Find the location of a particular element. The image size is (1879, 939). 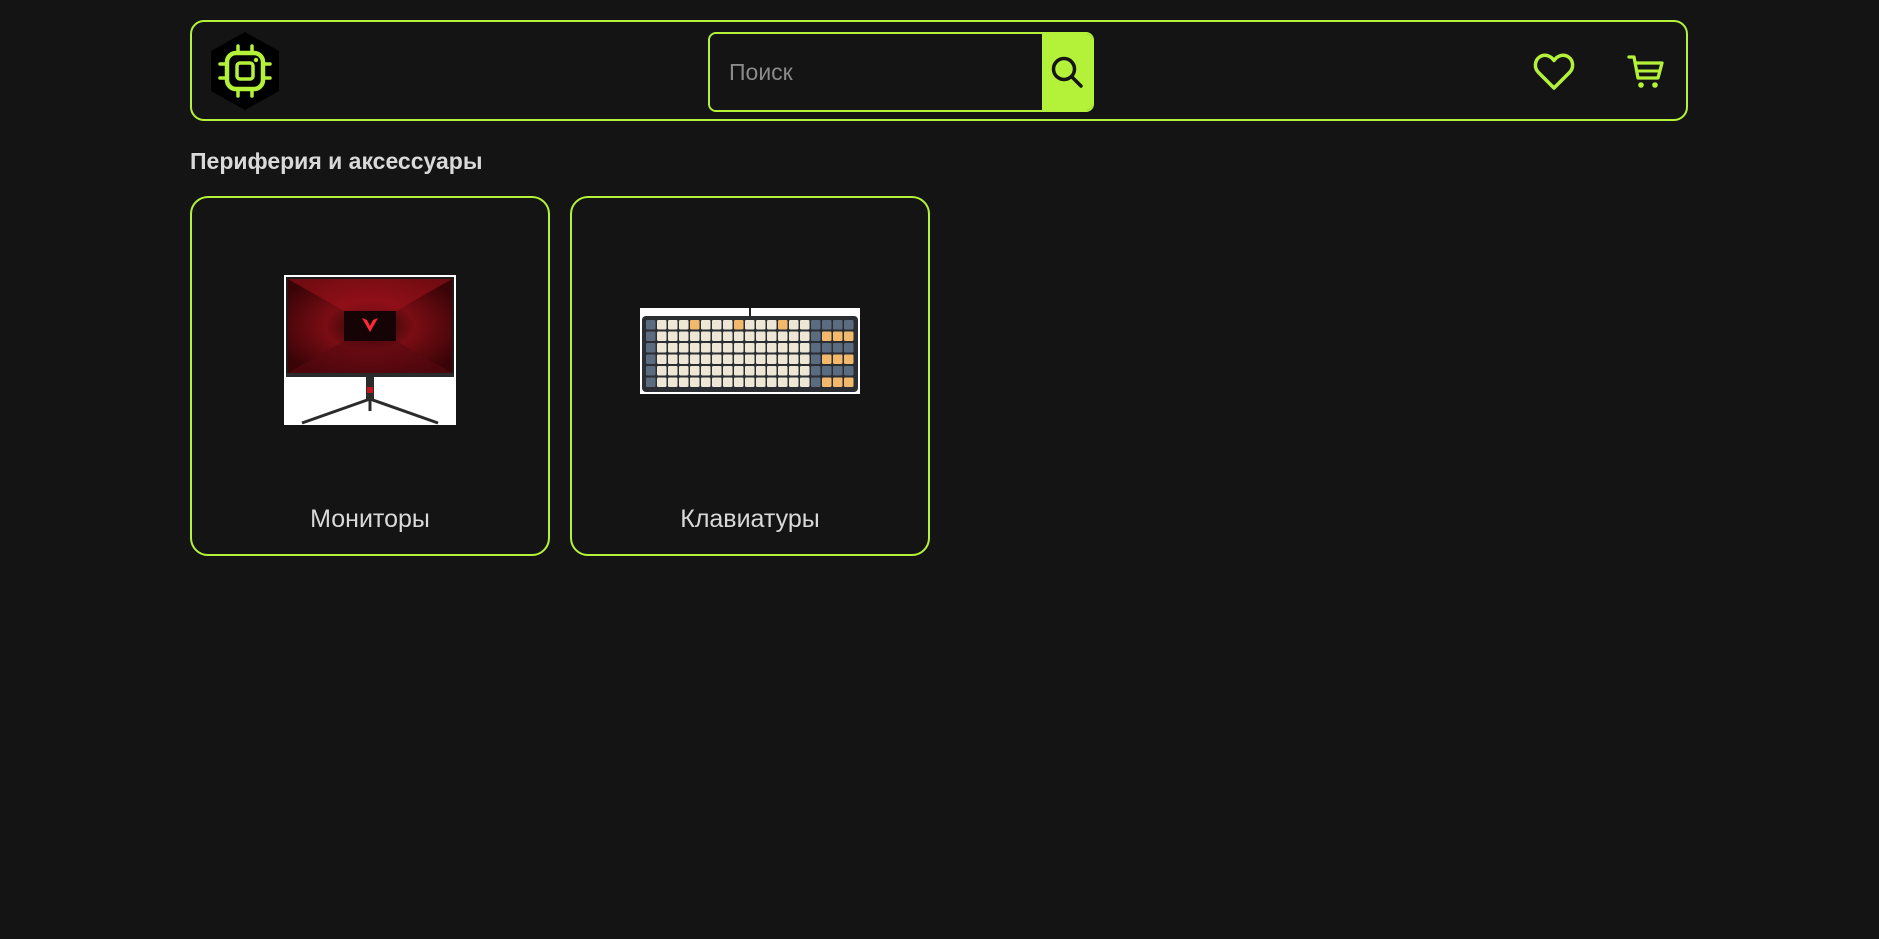

search-icon is located at coordinates (1067, 72).